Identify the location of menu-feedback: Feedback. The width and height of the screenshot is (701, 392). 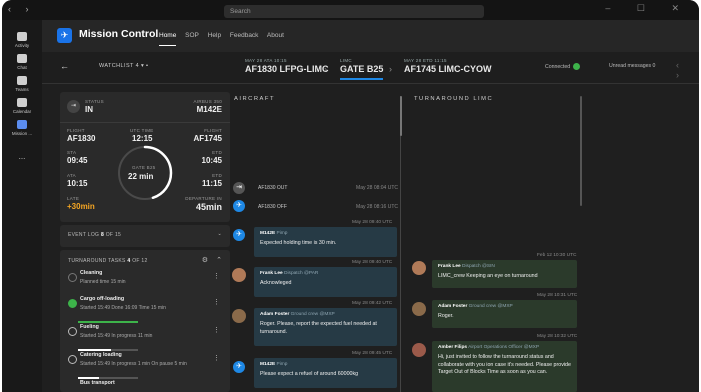
(244, 35).